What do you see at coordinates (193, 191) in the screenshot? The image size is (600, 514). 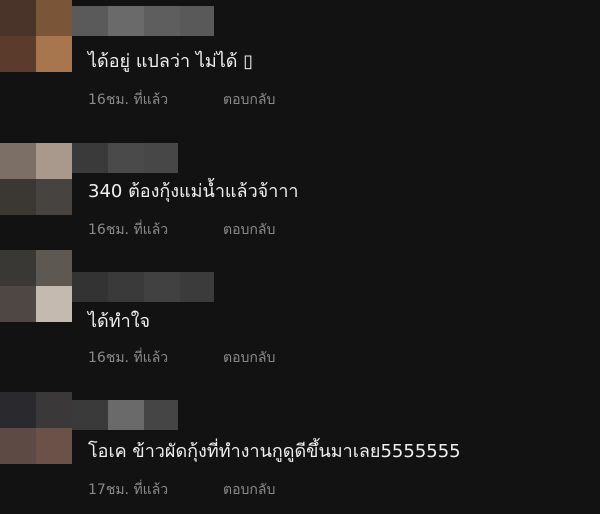 I see `comment-text: 340 ต้องกุ้งแม่น้ำแล้วจ้าาา` at bounding box center [193, 191].